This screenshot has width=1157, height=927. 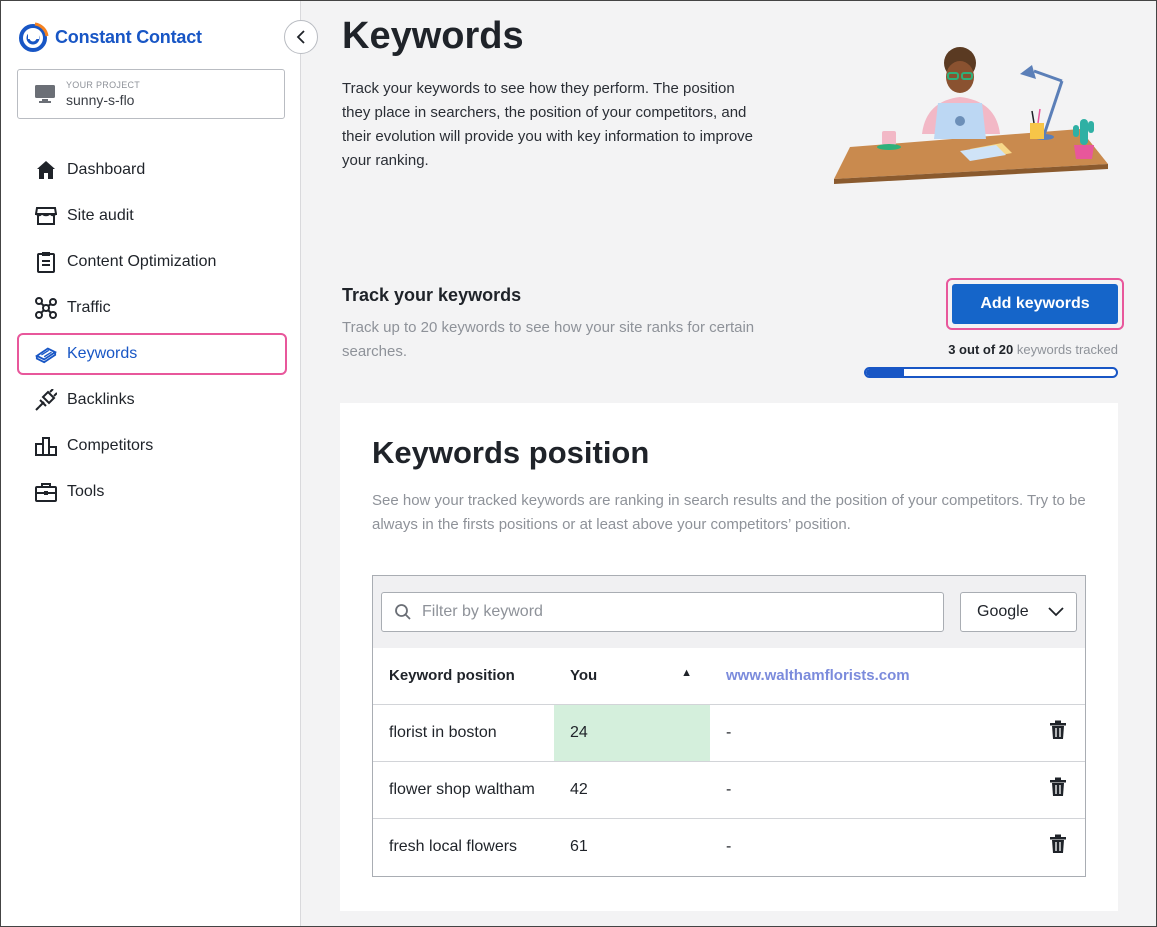 I want to click on add-keywords-button: Add keywords, so click(x=1035, y=304).